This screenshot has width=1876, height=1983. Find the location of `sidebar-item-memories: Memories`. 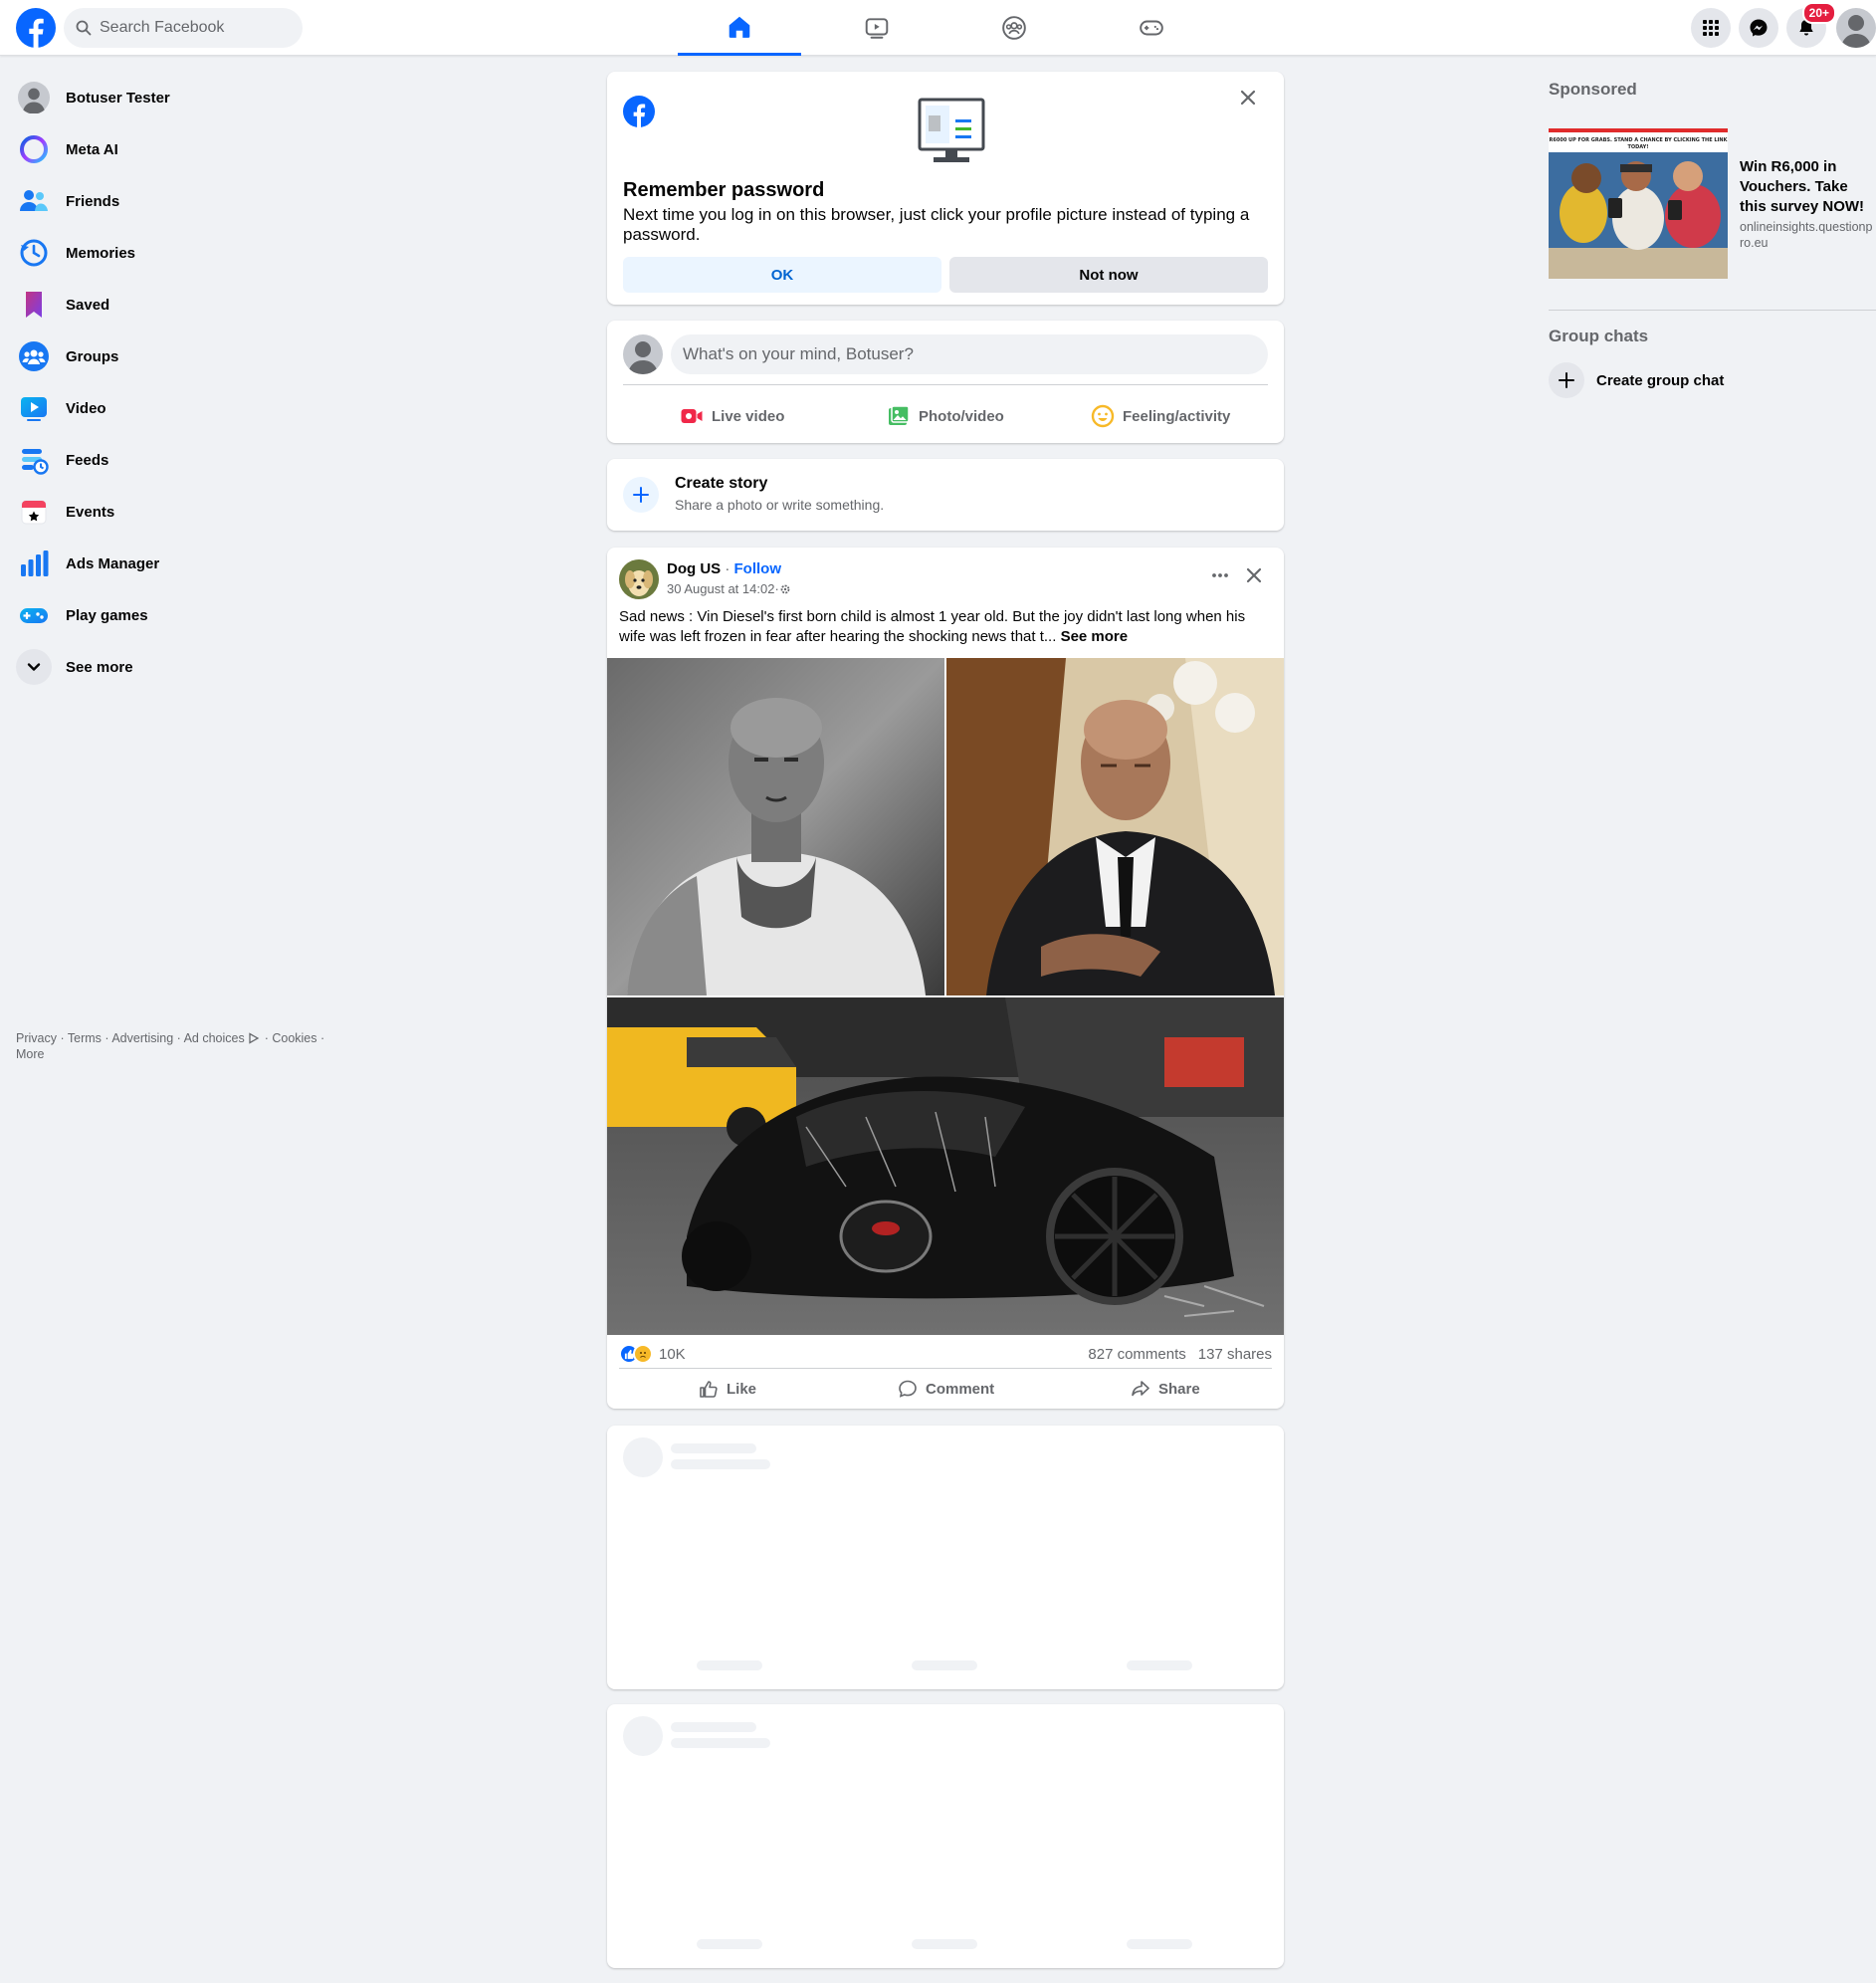

sidebar-item-memories: Memories is located at coordinates (167, 253).